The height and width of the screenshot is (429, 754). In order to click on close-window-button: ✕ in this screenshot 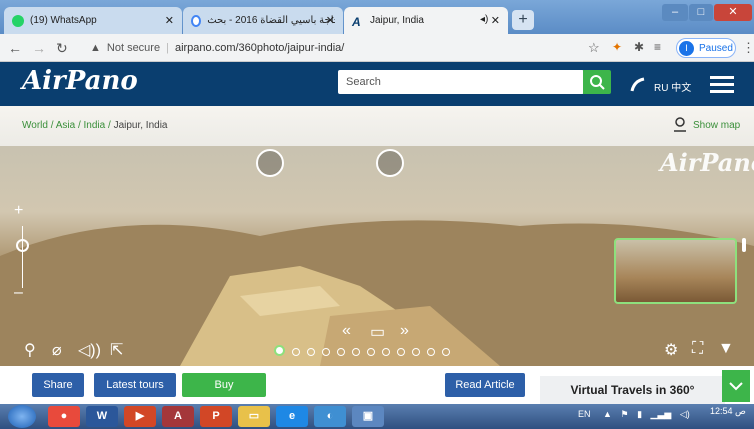, I will do `click(733, 12)`.